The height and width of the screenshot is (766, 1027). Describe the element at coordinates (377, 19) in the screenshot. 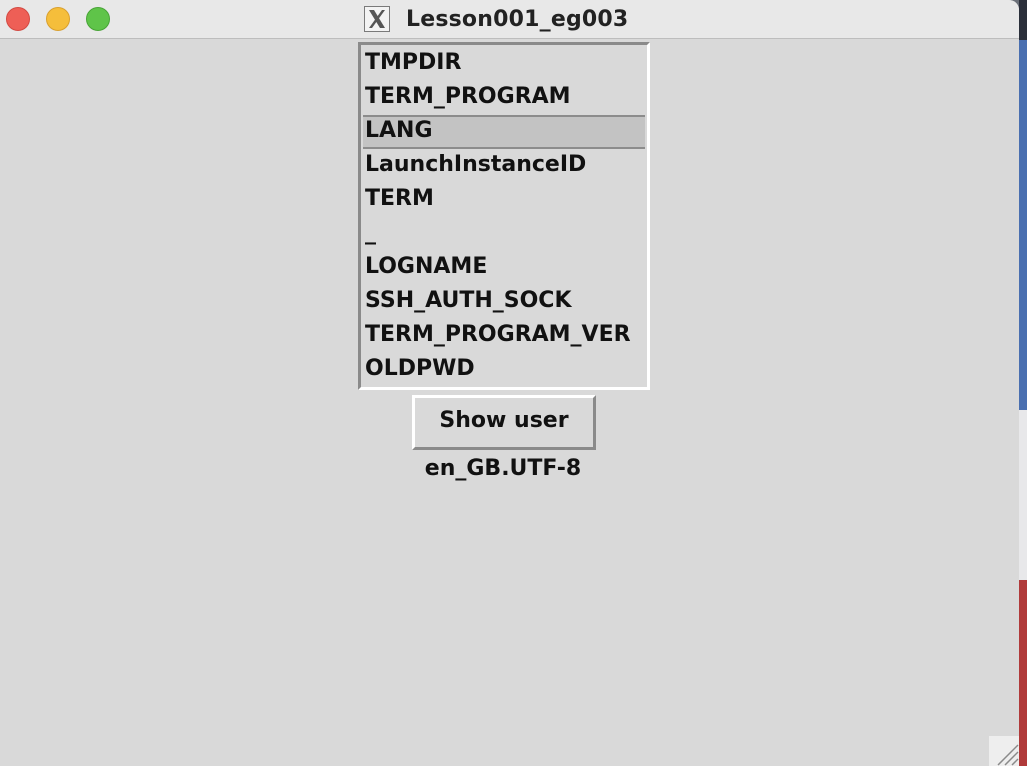

I see `x11-app-icon` at that location.